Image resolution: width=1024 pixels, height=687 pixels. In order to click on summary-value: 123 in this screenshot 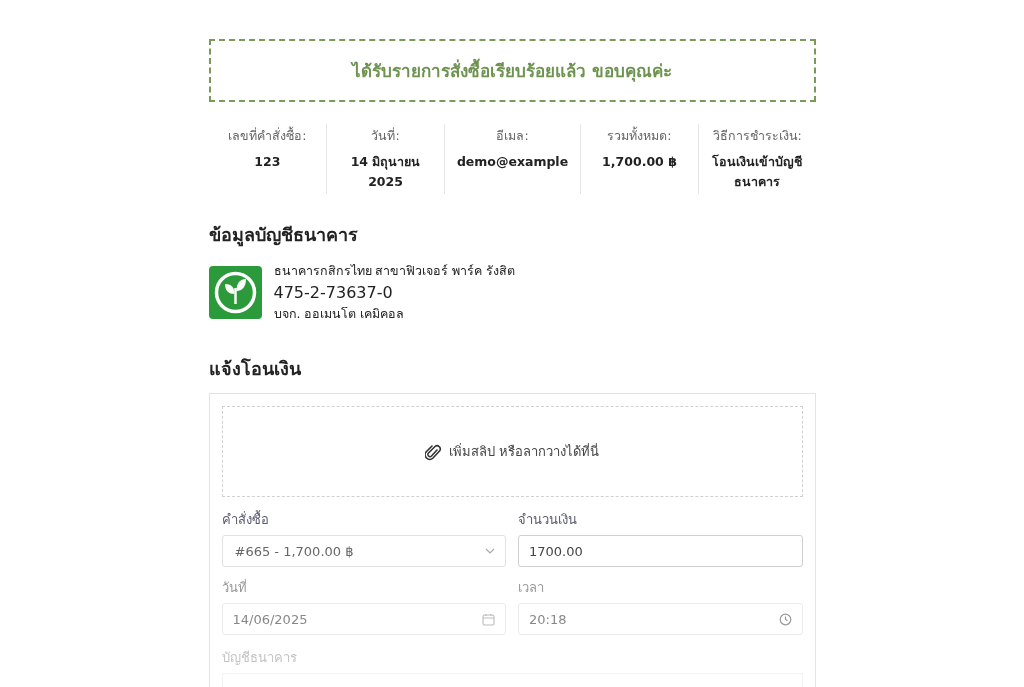, I will do `click(267, 162)`.